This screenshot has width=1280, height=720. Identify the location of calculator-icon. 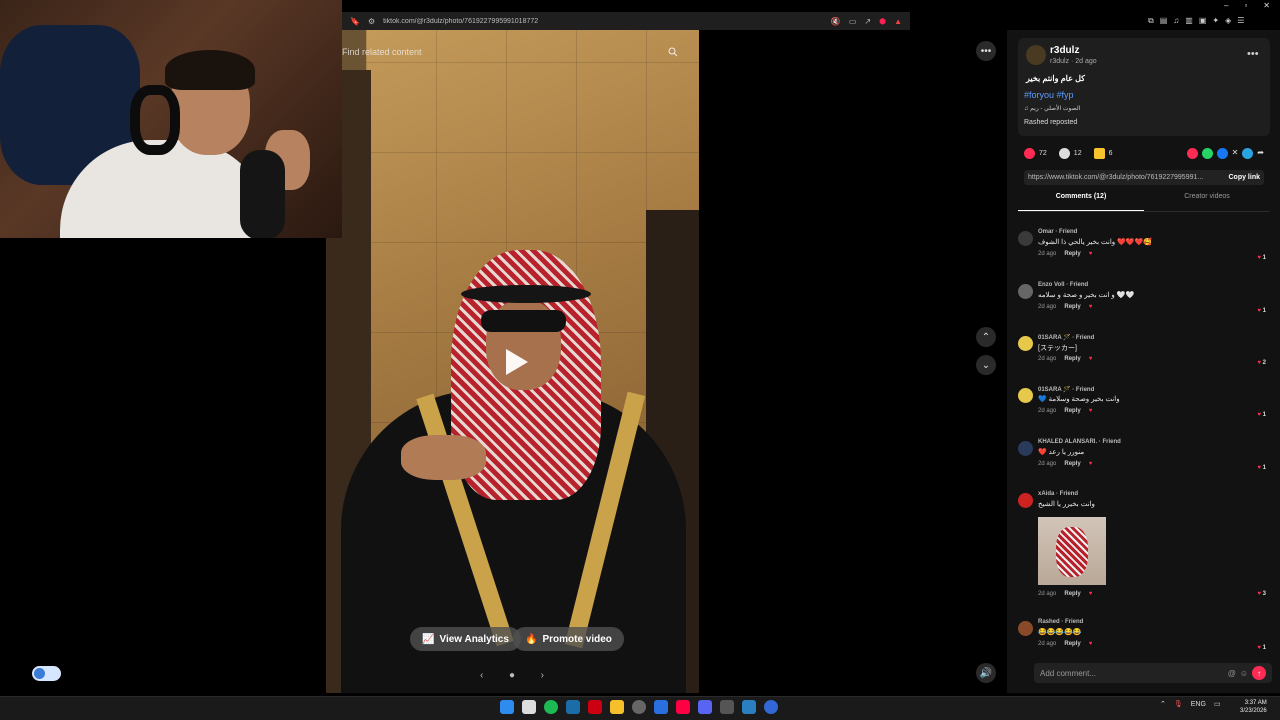
(727, 707).